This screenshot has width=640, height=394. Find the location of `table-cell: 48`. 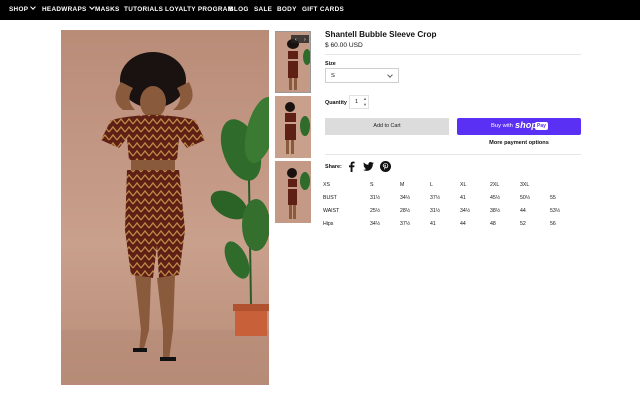

table-cell: 48 is located at coordinates (493, 223).